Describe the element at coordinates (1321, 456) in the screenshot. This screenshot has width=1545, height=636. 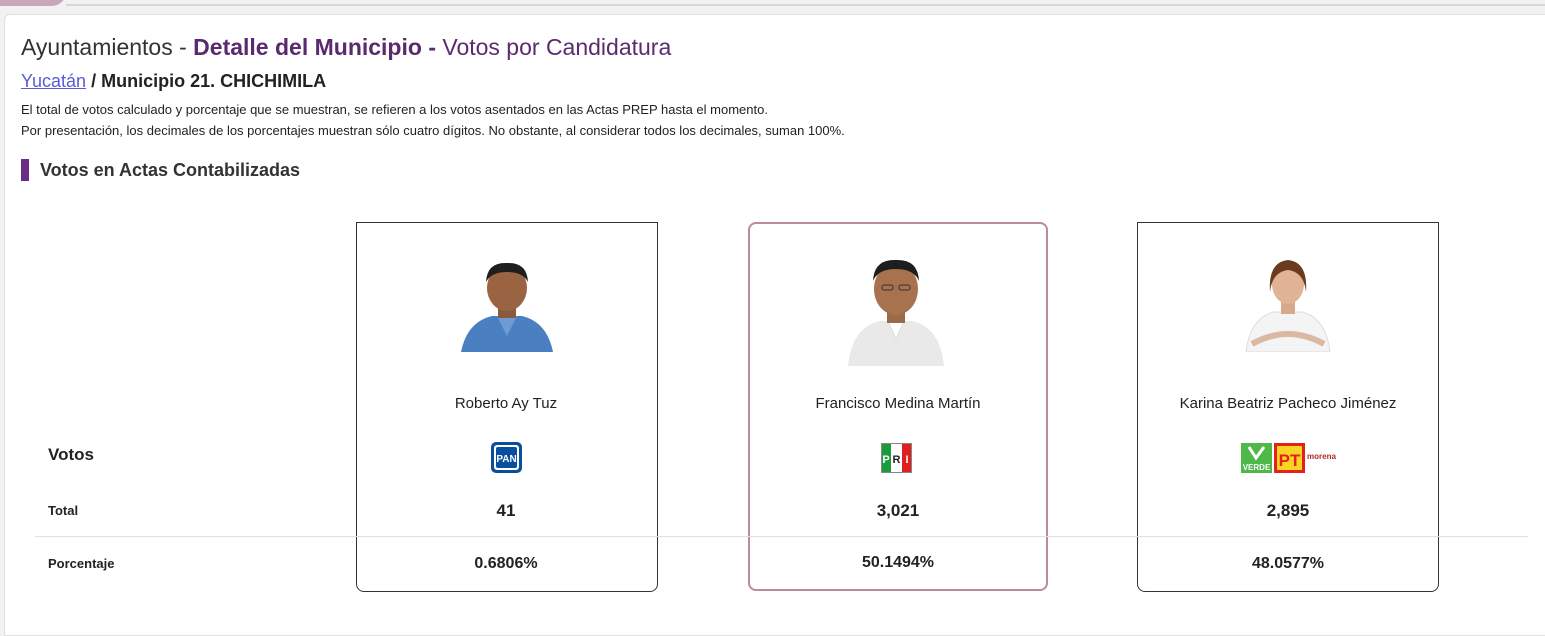
I see `morena-logo-text: morena` at that location.